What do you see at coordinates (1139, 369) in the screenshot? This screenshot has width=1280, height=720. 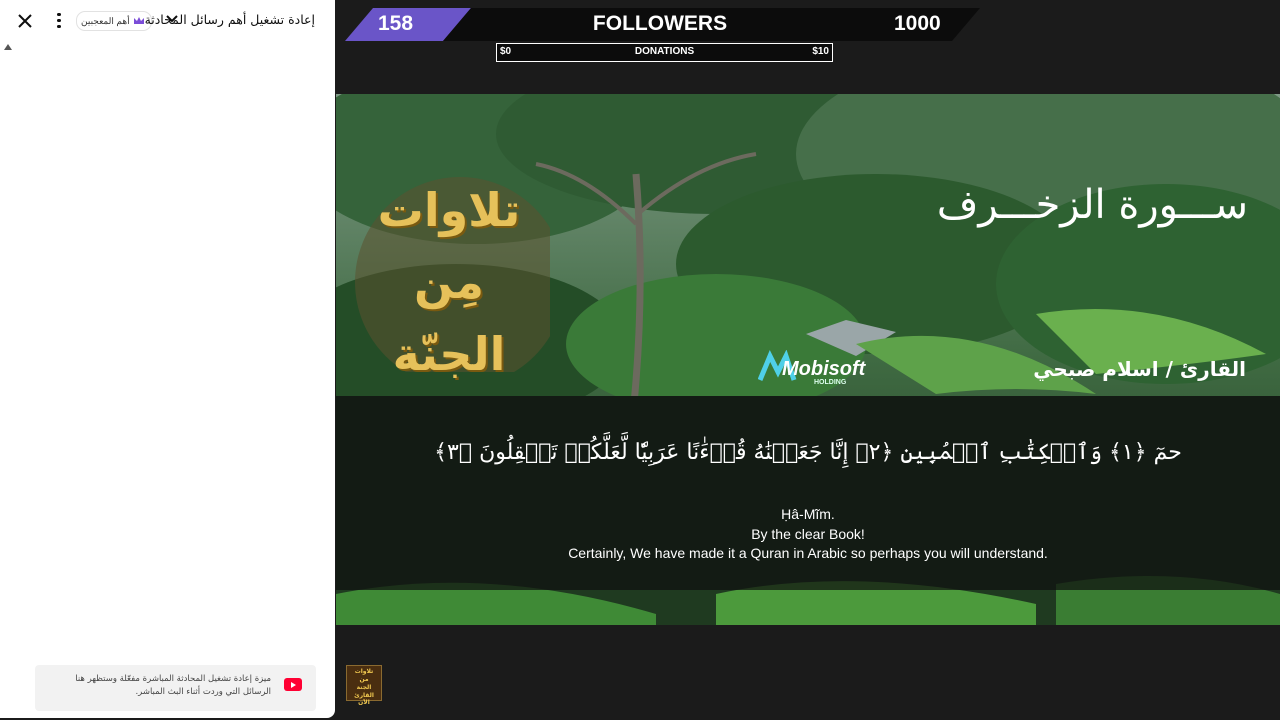 I see `reciter-name: القارئ / اسلام صبحي` at bounding box center [1139, 369].